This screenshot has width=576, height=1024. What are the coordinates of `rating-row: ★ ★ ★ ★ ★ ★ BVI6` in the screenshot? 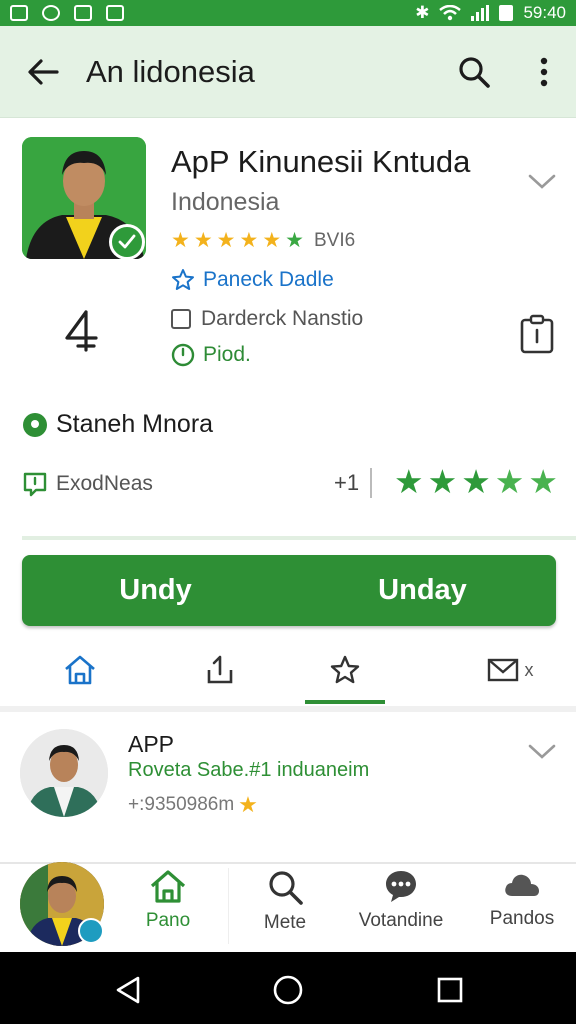 It's located at (263, 241).